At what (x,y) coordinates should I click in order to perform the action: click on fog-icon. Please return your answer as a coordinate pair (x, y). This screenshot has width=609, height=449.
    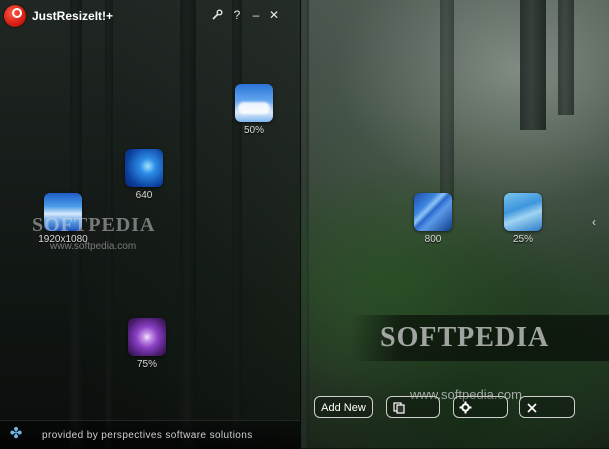
    Looking at the image, I should click on (523, 212).